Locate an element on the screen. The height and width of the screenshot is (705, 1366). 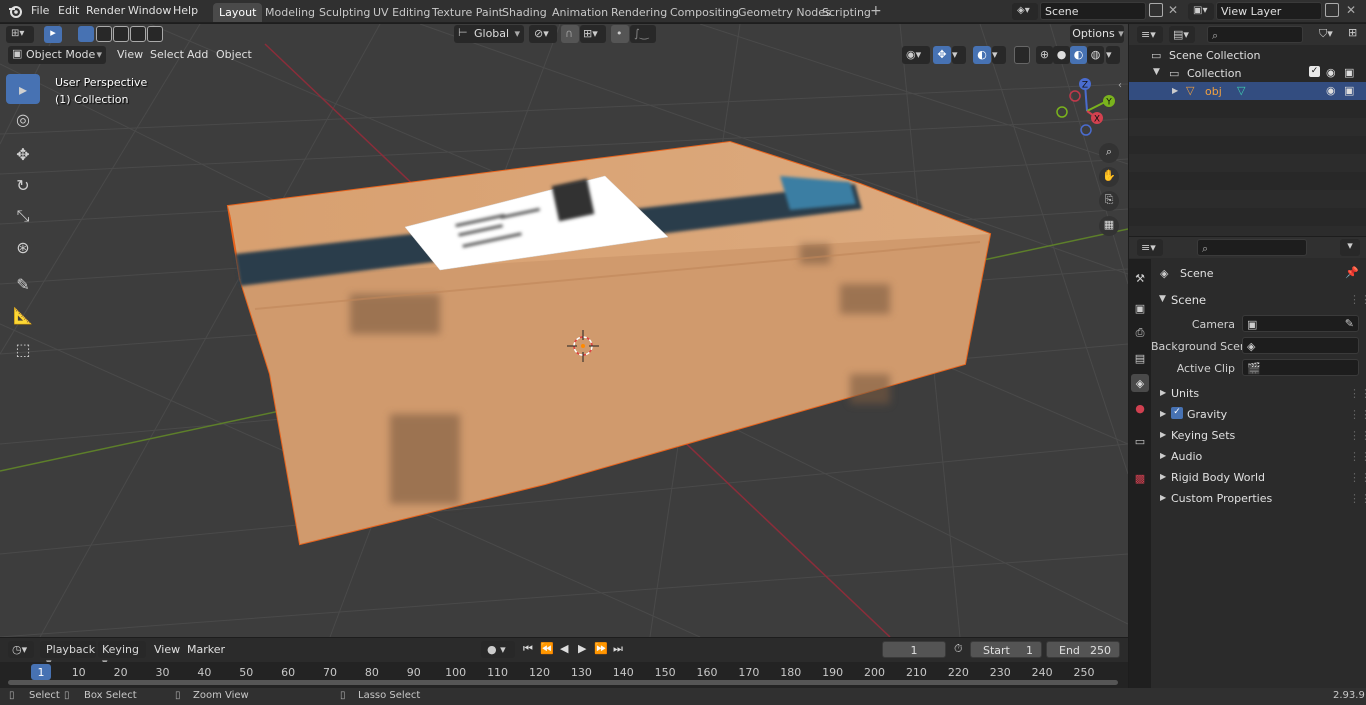
object-mode-dropdown: ▣ Object Mode ▾ is located at coordinates (57, 55).